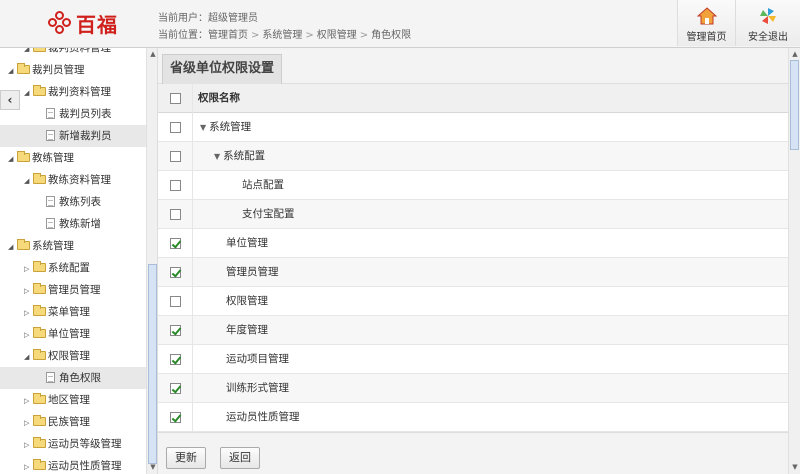 The image size is (800, 474). I want to click on sidebar-scrollbar: ▲ ▼, so click(151, 261).